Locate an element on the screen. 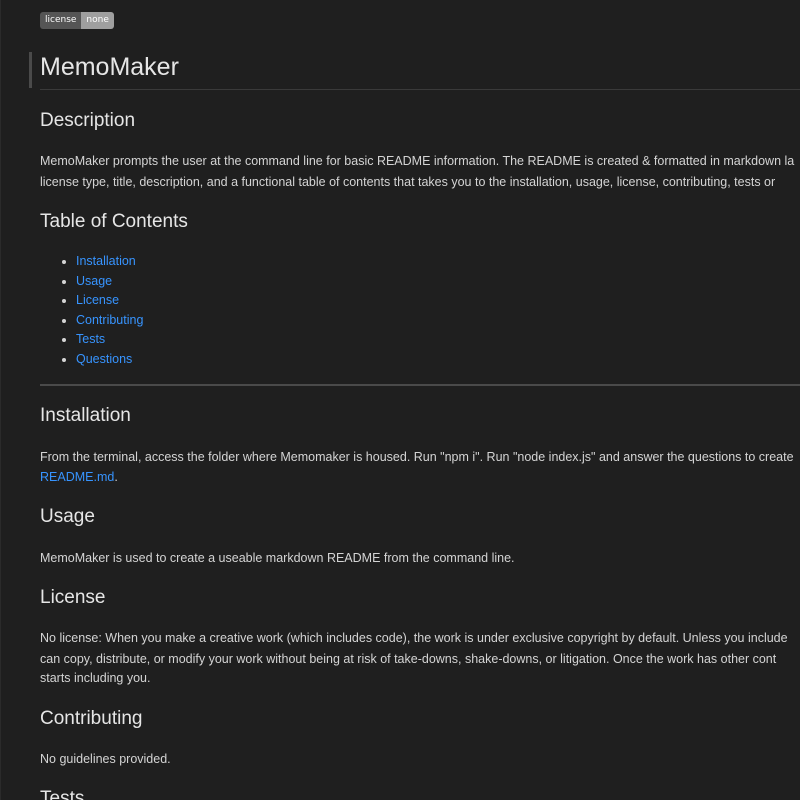 The width and height of the screenshot is (800, 800). toc-link-usage: Usage is located at coordinates (94, 281).